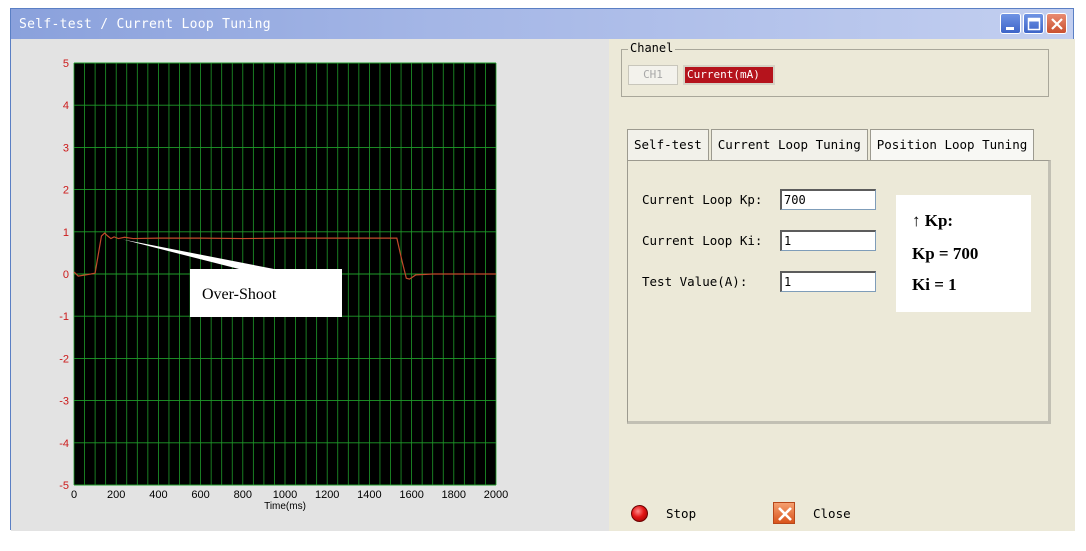 The height and width of the screenshot is (551, 1086). What do you see at coordinates (695, 281) in the screenshot?
I see `test-value-label: Test Value(A):` at bounding box center [695, 281].